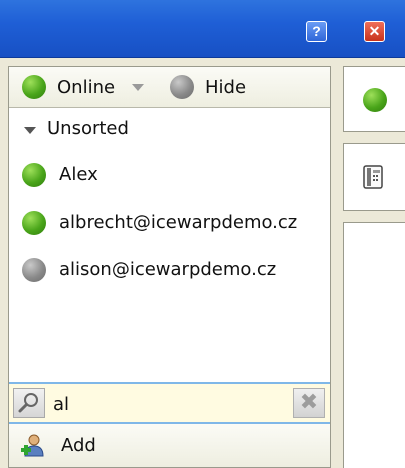  I want to click on add-user-icon, so click(32, 445).